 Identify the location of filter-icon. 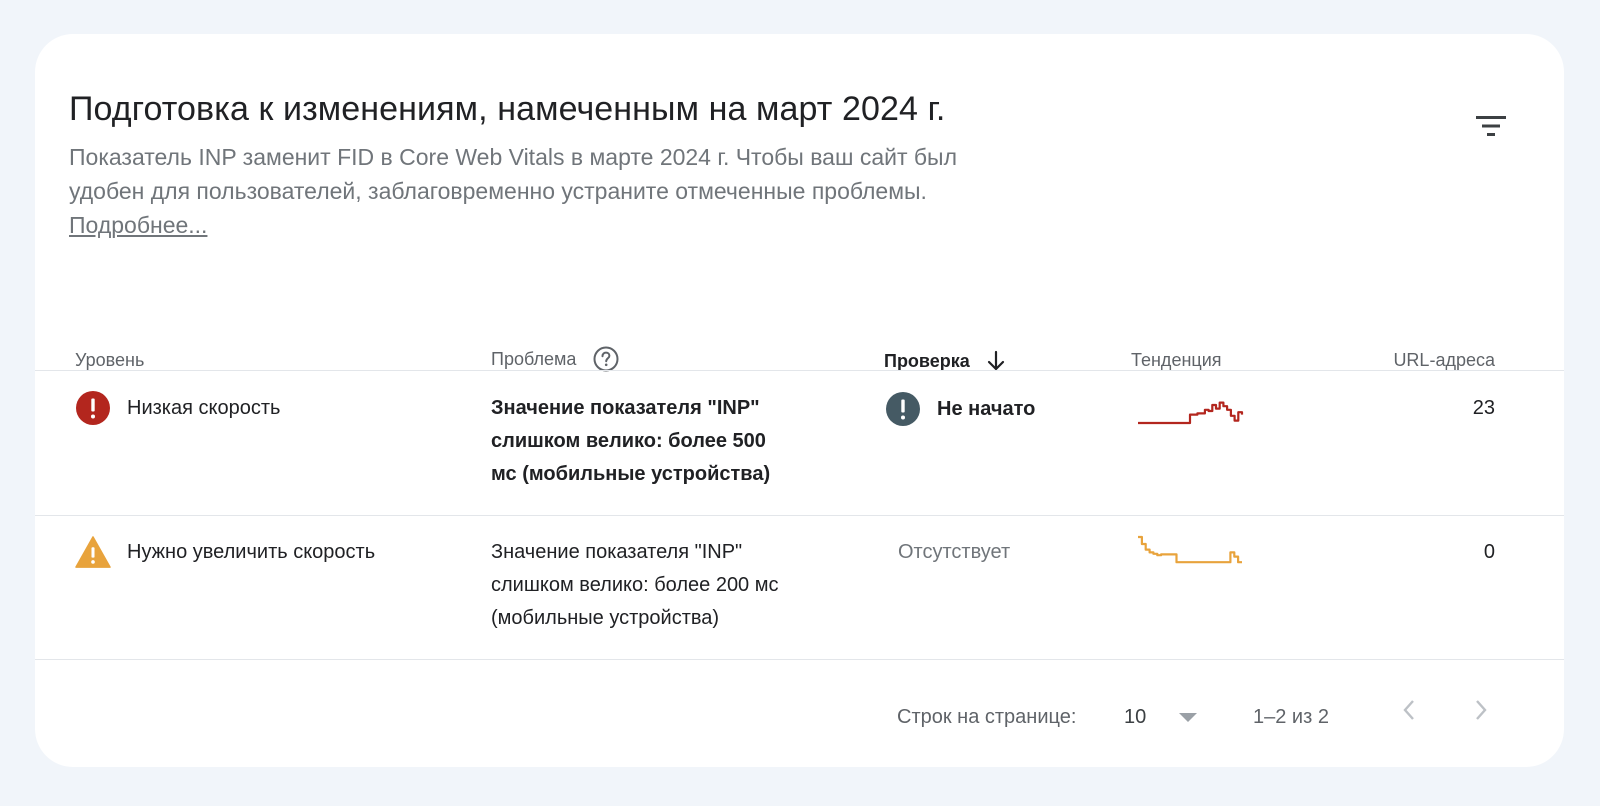
(1491, 126).